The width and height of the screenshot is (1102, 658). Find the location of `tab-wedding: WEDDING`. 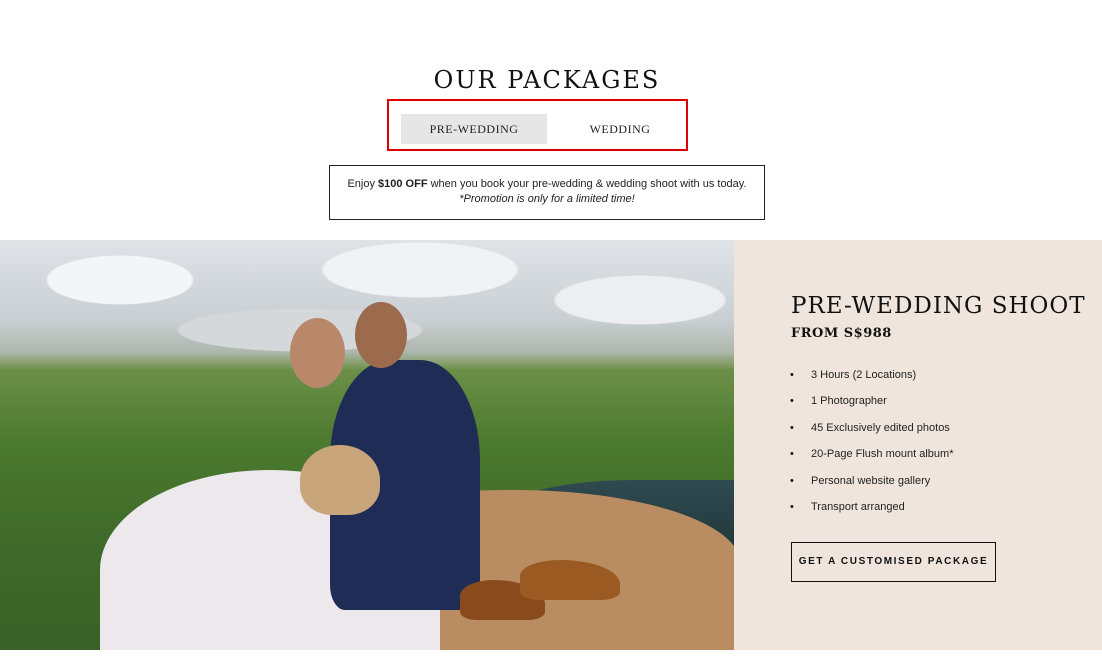

tab-wedding: WEDDING is located at coordinates (620, 129).